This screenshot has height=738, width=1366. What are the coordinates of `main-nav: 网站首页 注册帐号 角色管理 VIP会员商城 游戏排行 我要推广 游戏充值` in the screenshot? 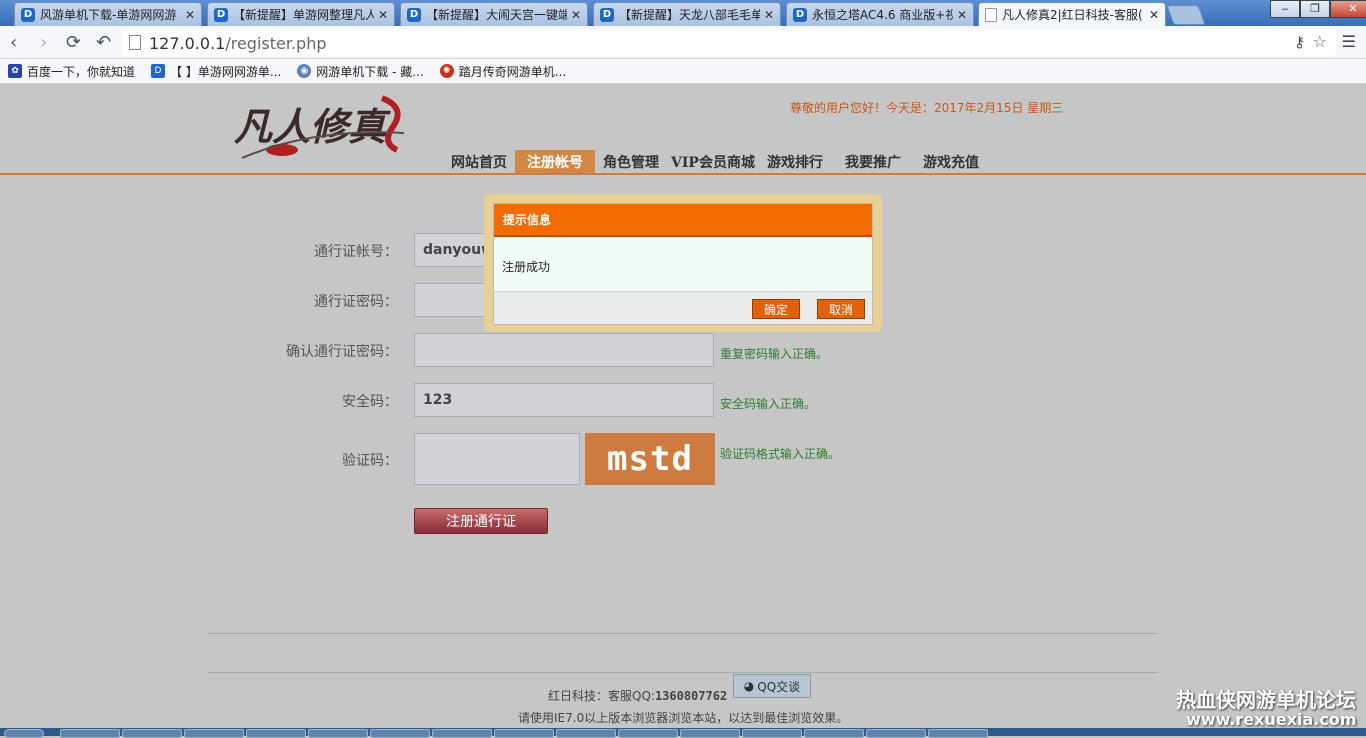 It's located at (717, 162).